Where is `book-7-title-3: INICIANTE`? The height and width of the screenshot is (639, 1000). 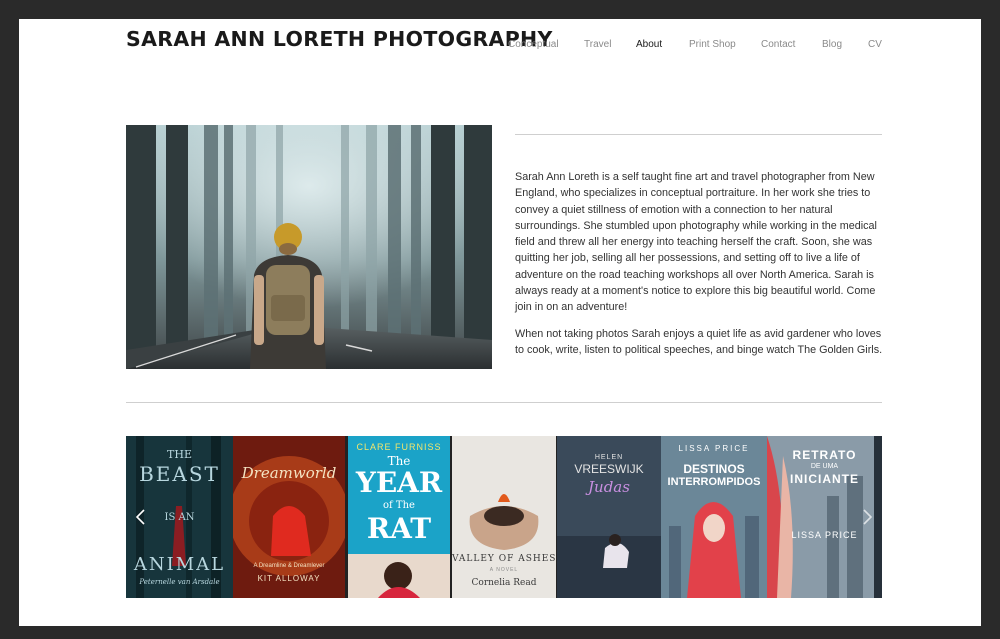 book-7-title-3: INICIANTE is located at coordinates (824, 479).